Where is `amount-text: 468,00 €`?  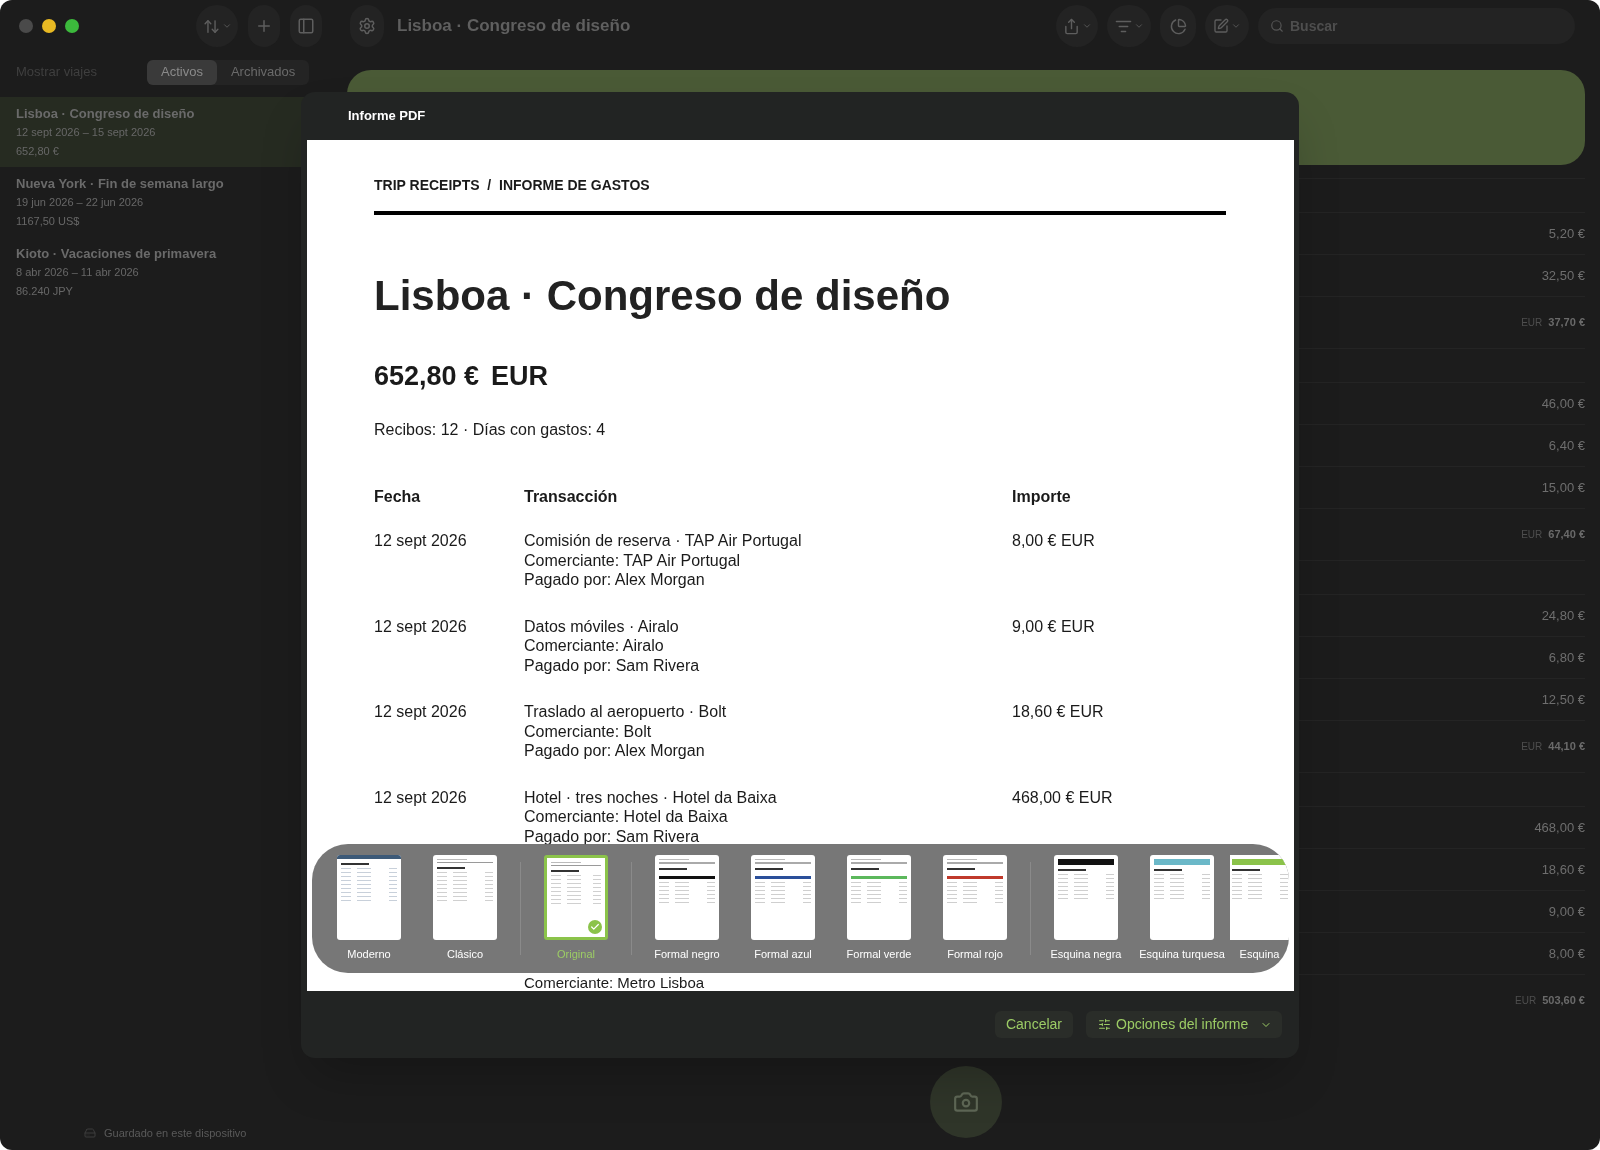 amount-text: 468,00 € is located at coordinates (1559, 827).